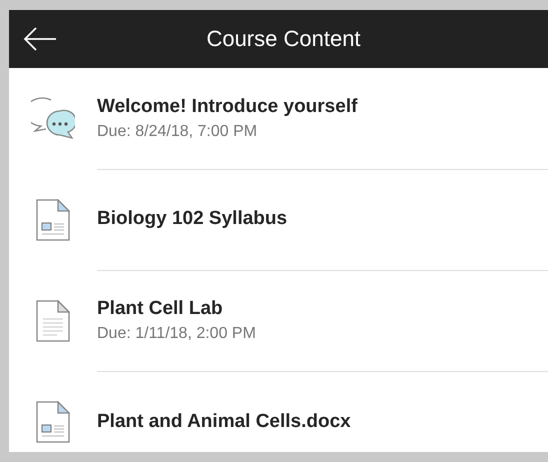 Image resolution: width=548 pixels, height=462 pixels. Describe the element at coordinates (160, 309) in the screenshot. I see `item-title: Plant Cell Lab` at that location.